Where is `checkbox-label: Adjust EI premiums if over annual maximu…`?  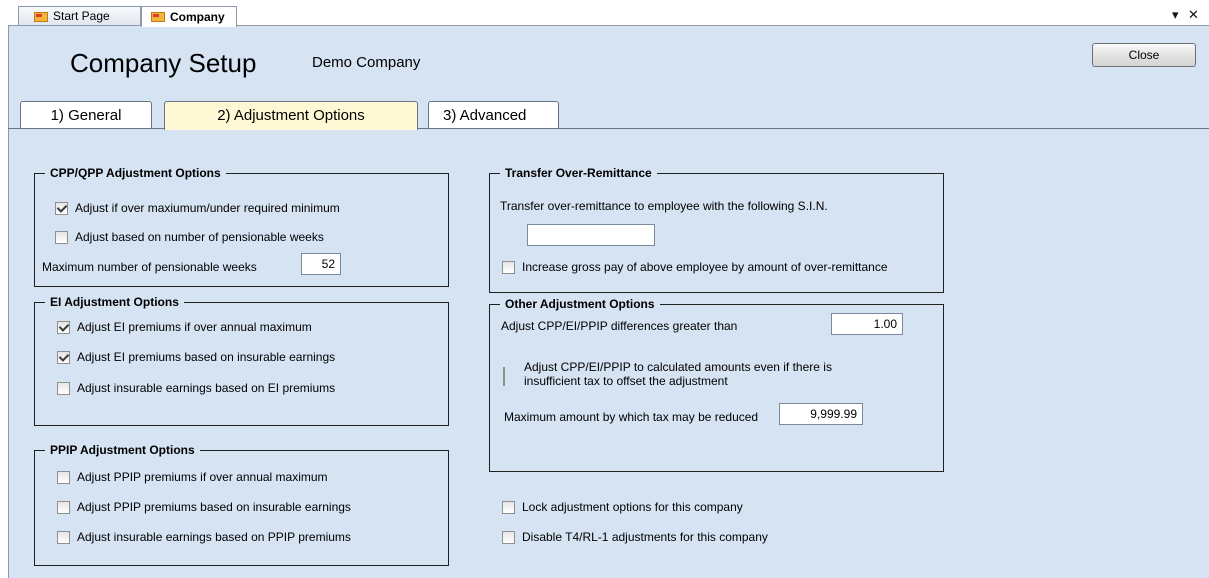
checkbox-label: Adjust EI premiums if over annual maximu… is located at coordinates (194, 327).